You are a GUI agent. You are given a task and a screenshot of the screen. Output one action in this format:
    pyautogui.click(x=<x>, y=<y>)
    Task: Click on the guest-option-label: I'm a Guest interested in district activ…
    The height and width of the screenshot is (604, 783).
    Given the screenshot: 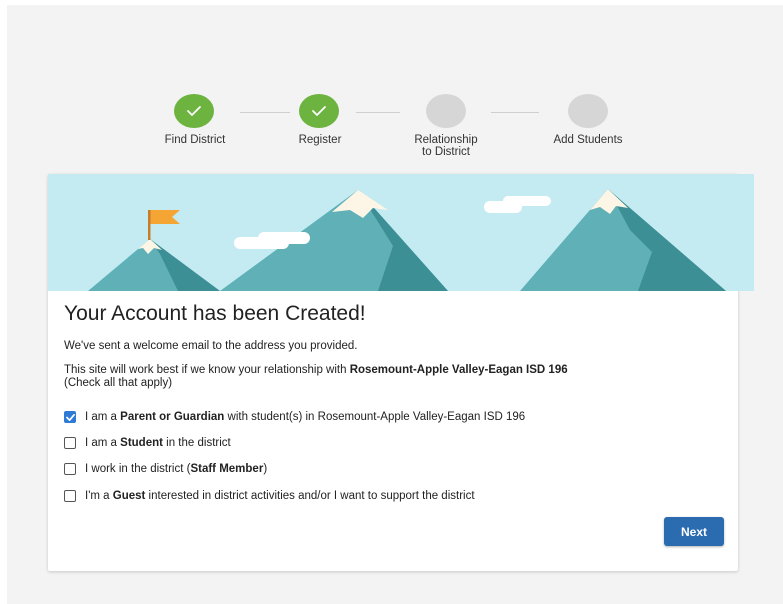 What is the action you would take?
    pyautogui.click(x=280, y=496)
    